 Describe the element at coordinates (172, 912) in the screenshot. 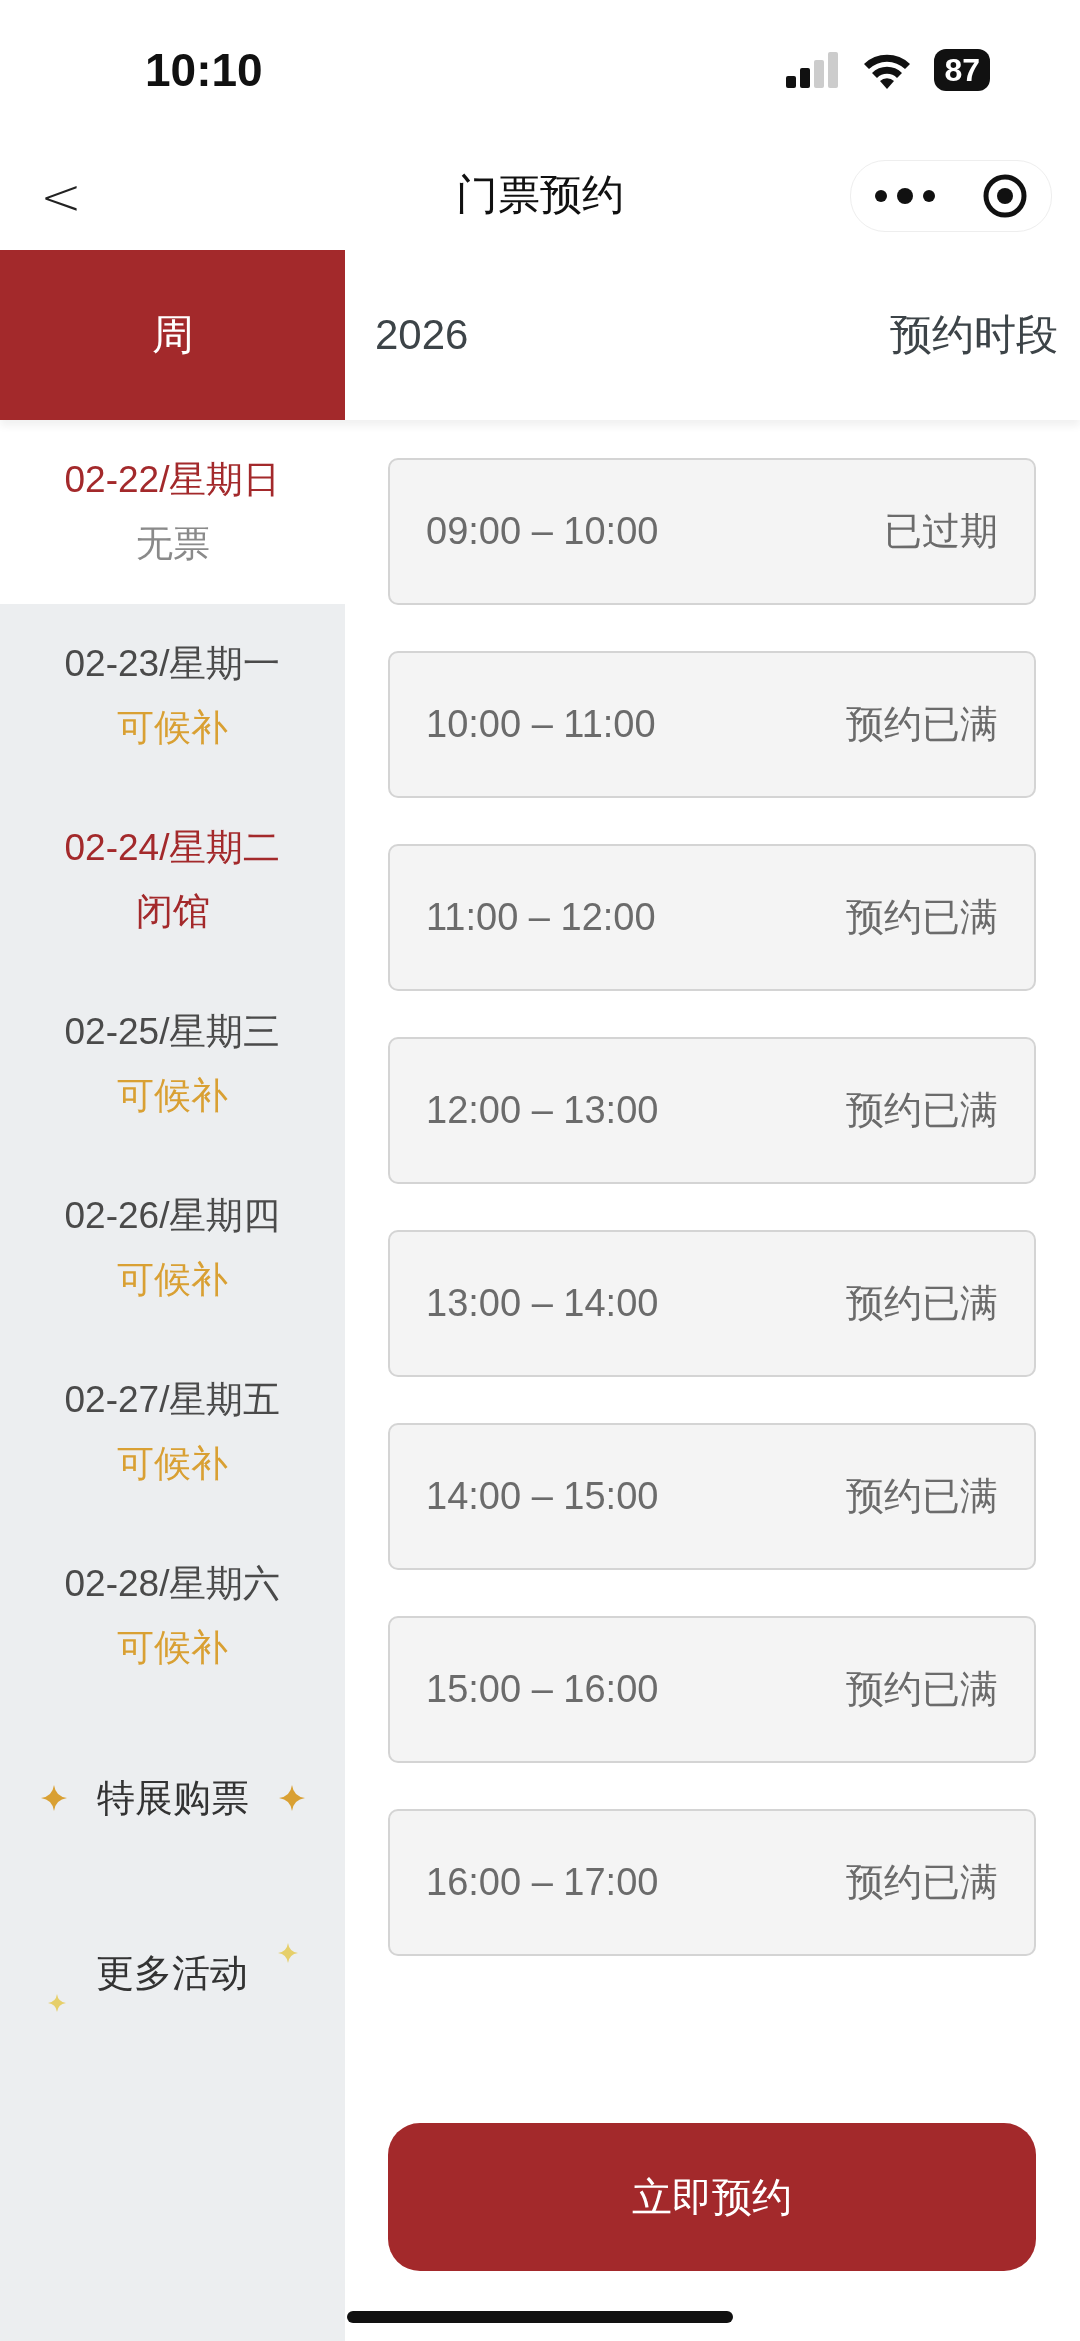

I see `availability-label: 闭馆` at that location.